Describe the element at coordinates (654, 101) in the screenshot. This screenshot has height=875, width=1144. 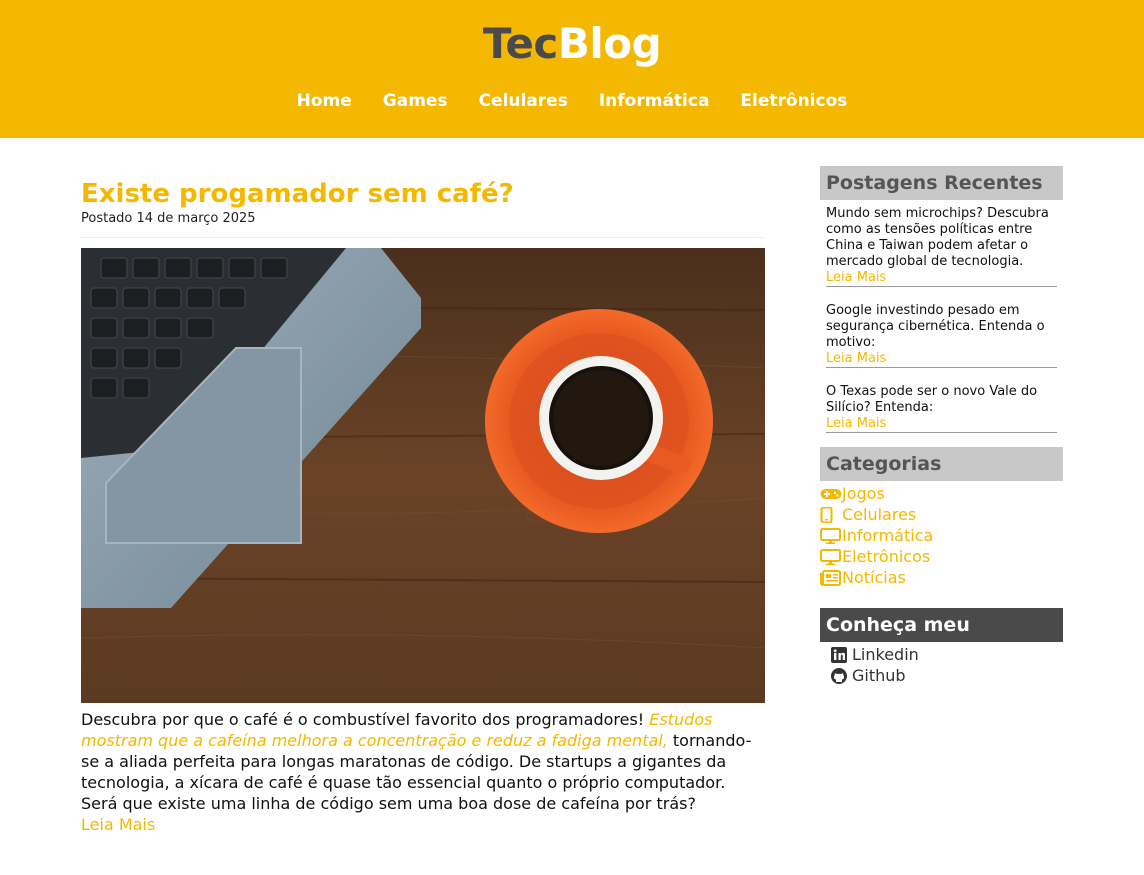
I see `nav-informatica: Informática` at that location.